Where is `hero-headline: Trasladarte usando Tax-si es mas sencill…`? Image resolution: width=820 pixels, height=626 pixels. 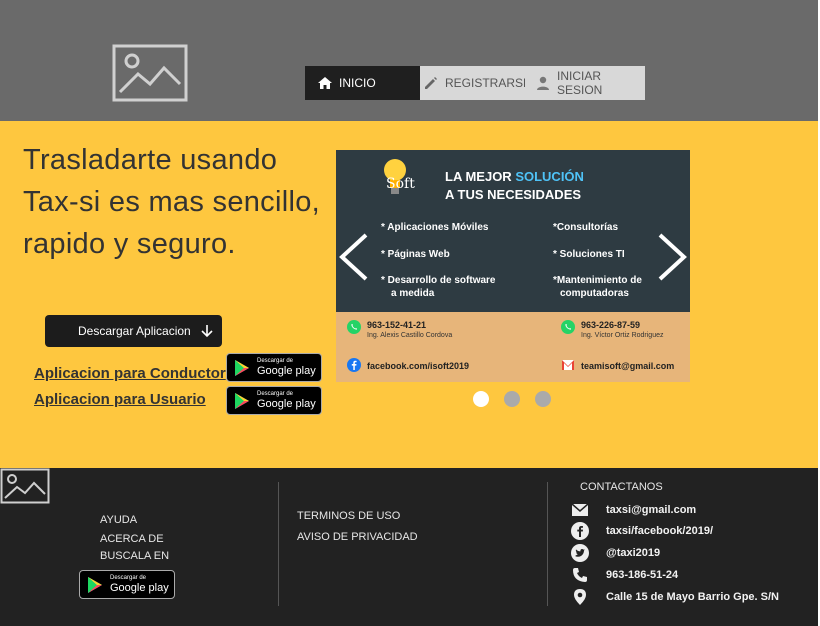
hero-headline: Trasladarte usando Tax-si es mas sencill… is located at coordinates (171, 202).